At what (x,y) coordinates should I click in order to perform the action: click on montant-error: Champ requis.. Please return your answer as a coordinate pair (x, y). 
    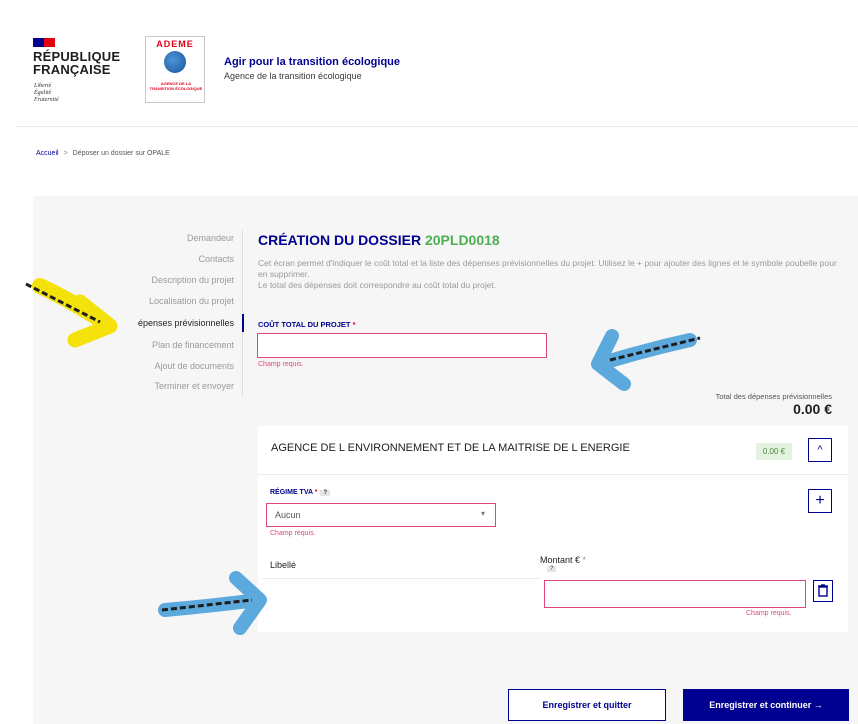
    Looking at the image, I should click on (769, 613).